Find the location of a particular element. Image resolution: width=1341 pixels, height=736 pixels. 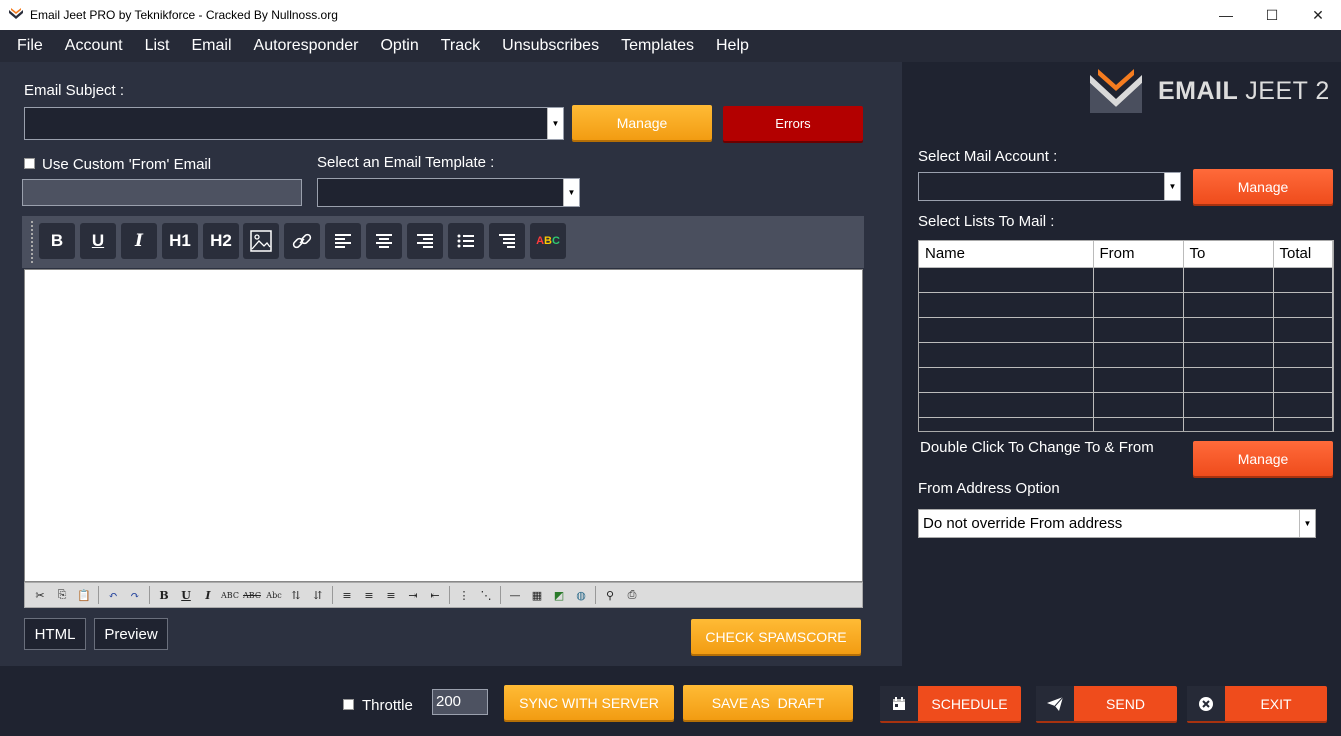

print-icon: ⎙ is located at coordinates (632, 595).